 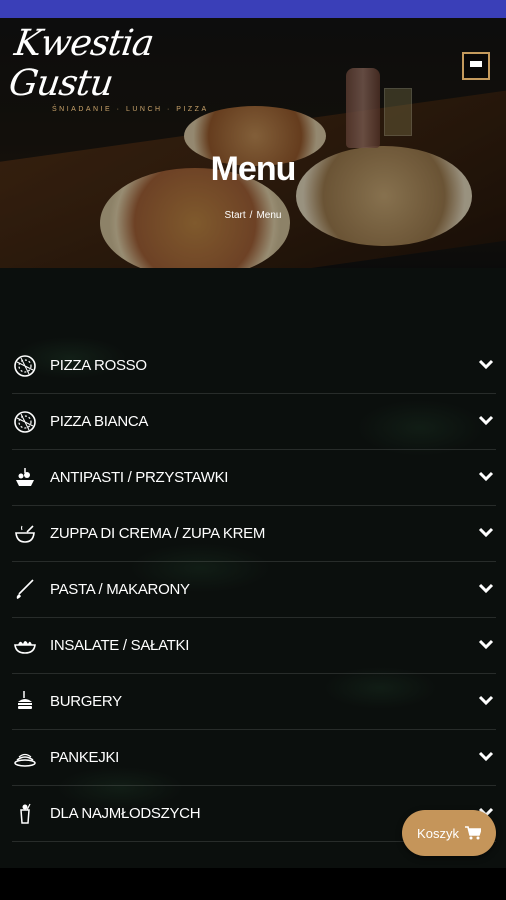 I want to click on category-zuppa: ZUPPA DI CREMA / ZUPA KREM, so click(x=254, y=534).